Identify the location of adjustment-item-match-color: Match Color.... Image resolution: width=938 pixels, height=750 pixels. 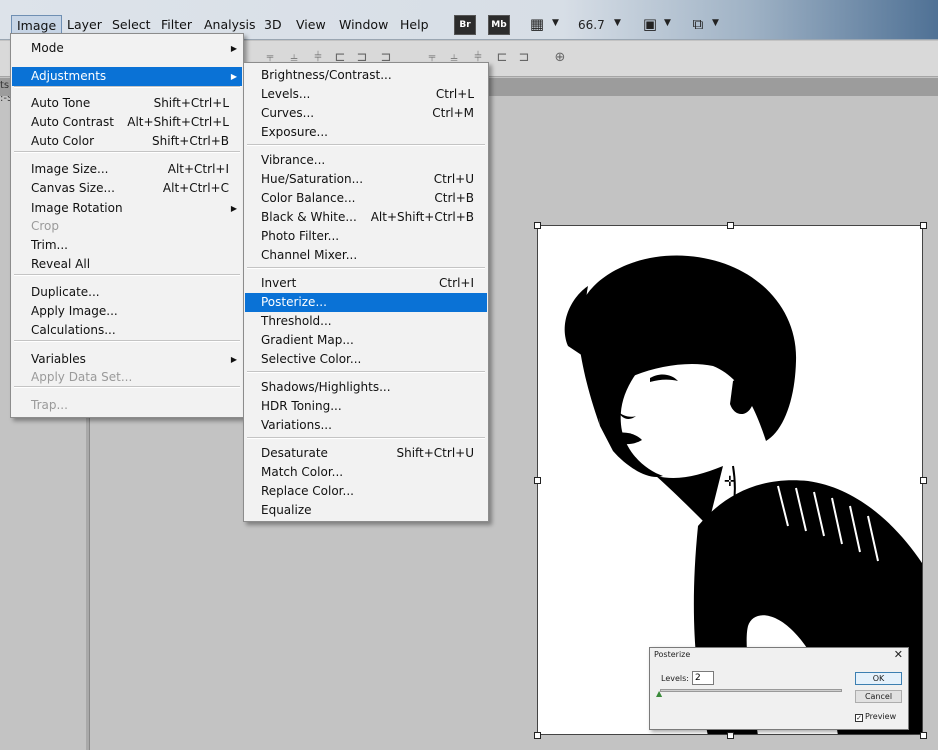
(366, 472).